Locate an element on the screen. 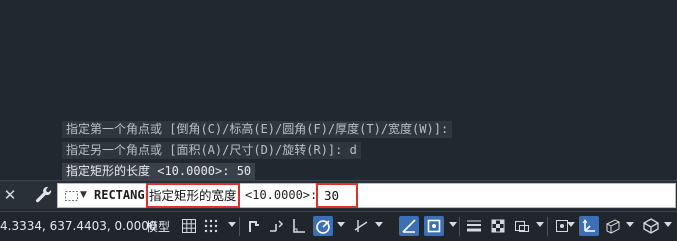  command-input-value: 30 is located at coordinates (337, 195).